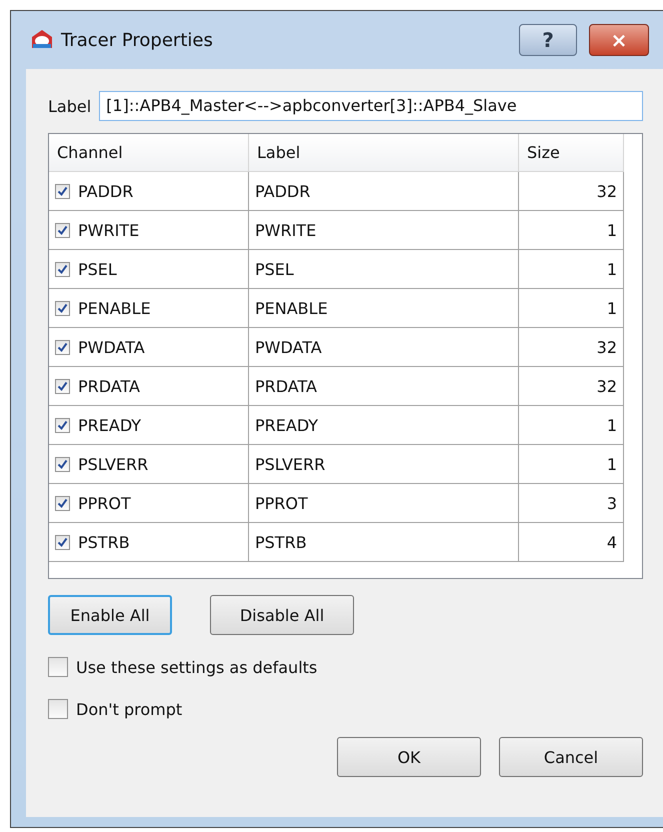 This screenshot has width=663, height=832. I want to click on channel-name: PRDATA, so click(109, 386).